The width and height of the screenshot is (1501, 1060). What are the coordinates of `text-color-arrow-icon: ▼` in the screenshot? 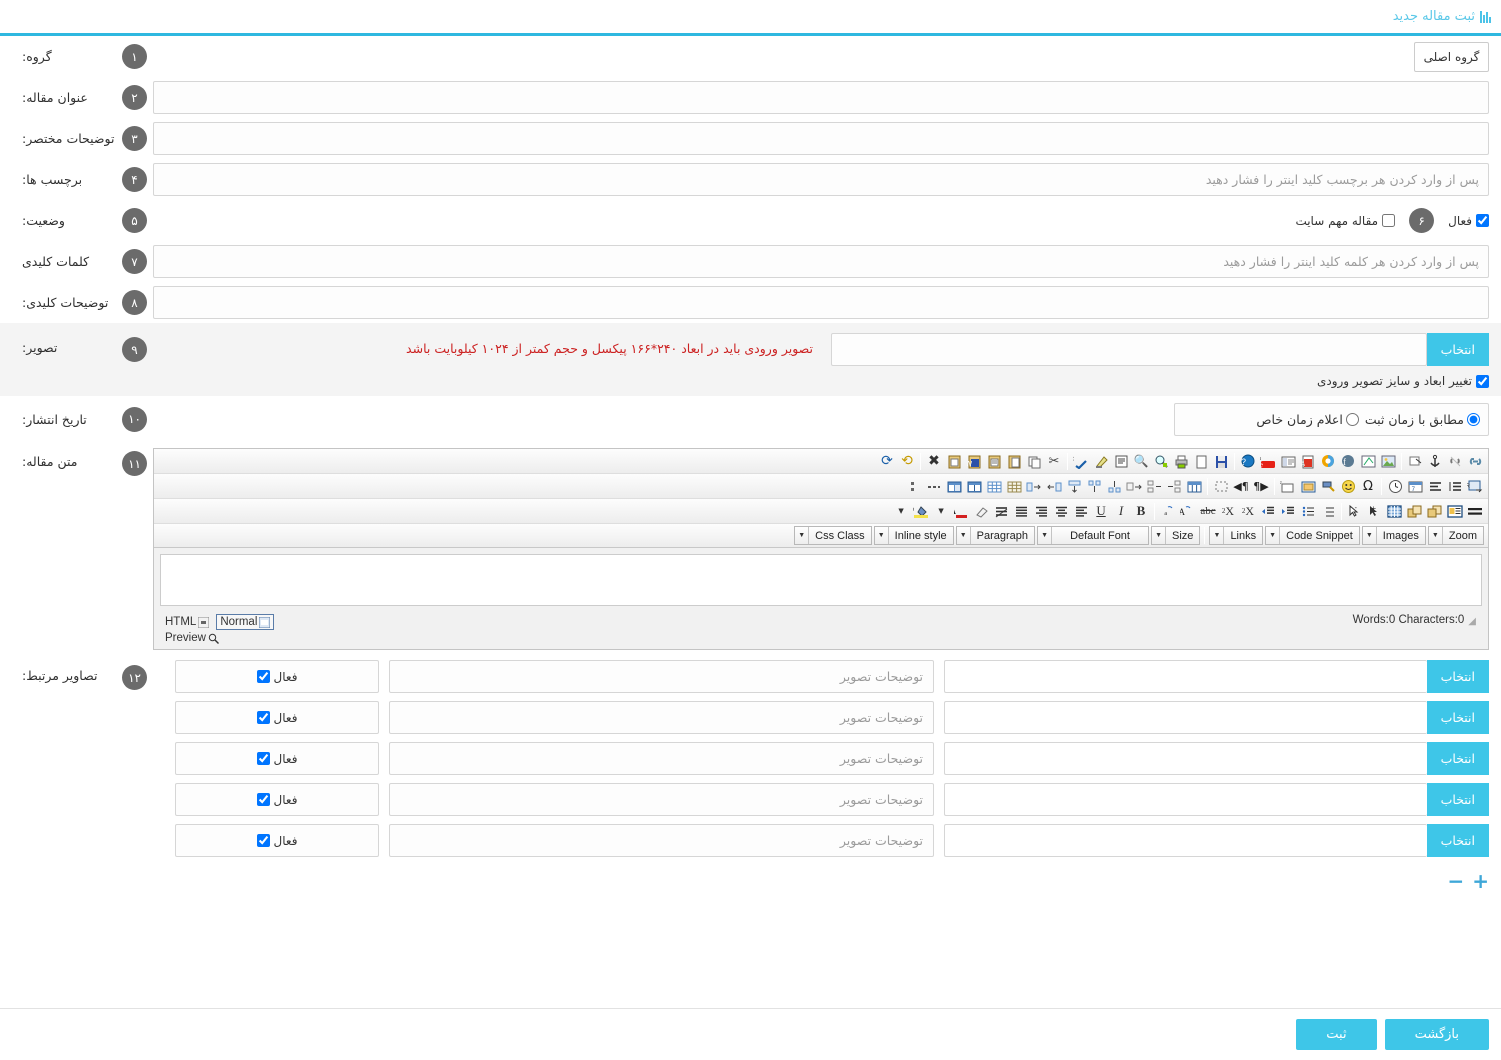 It's located at (941, 511).